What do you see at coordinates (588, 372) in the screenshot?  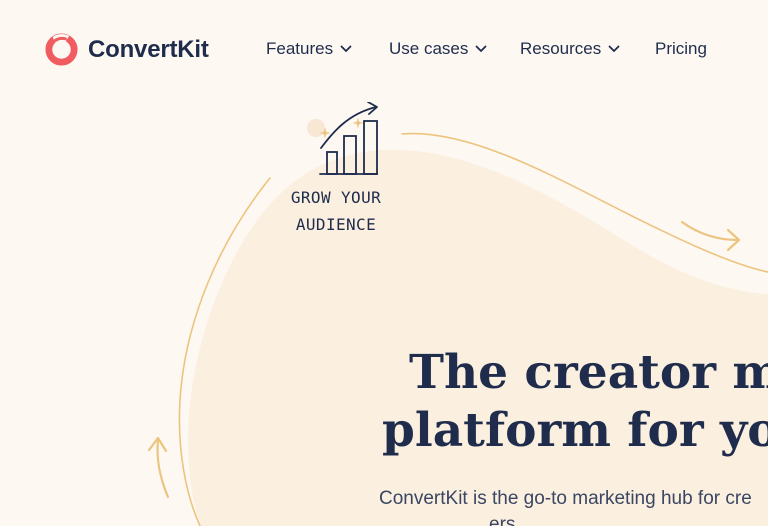 I see `hero-title-line1: The creator mar` at bounding box center [588, 372].